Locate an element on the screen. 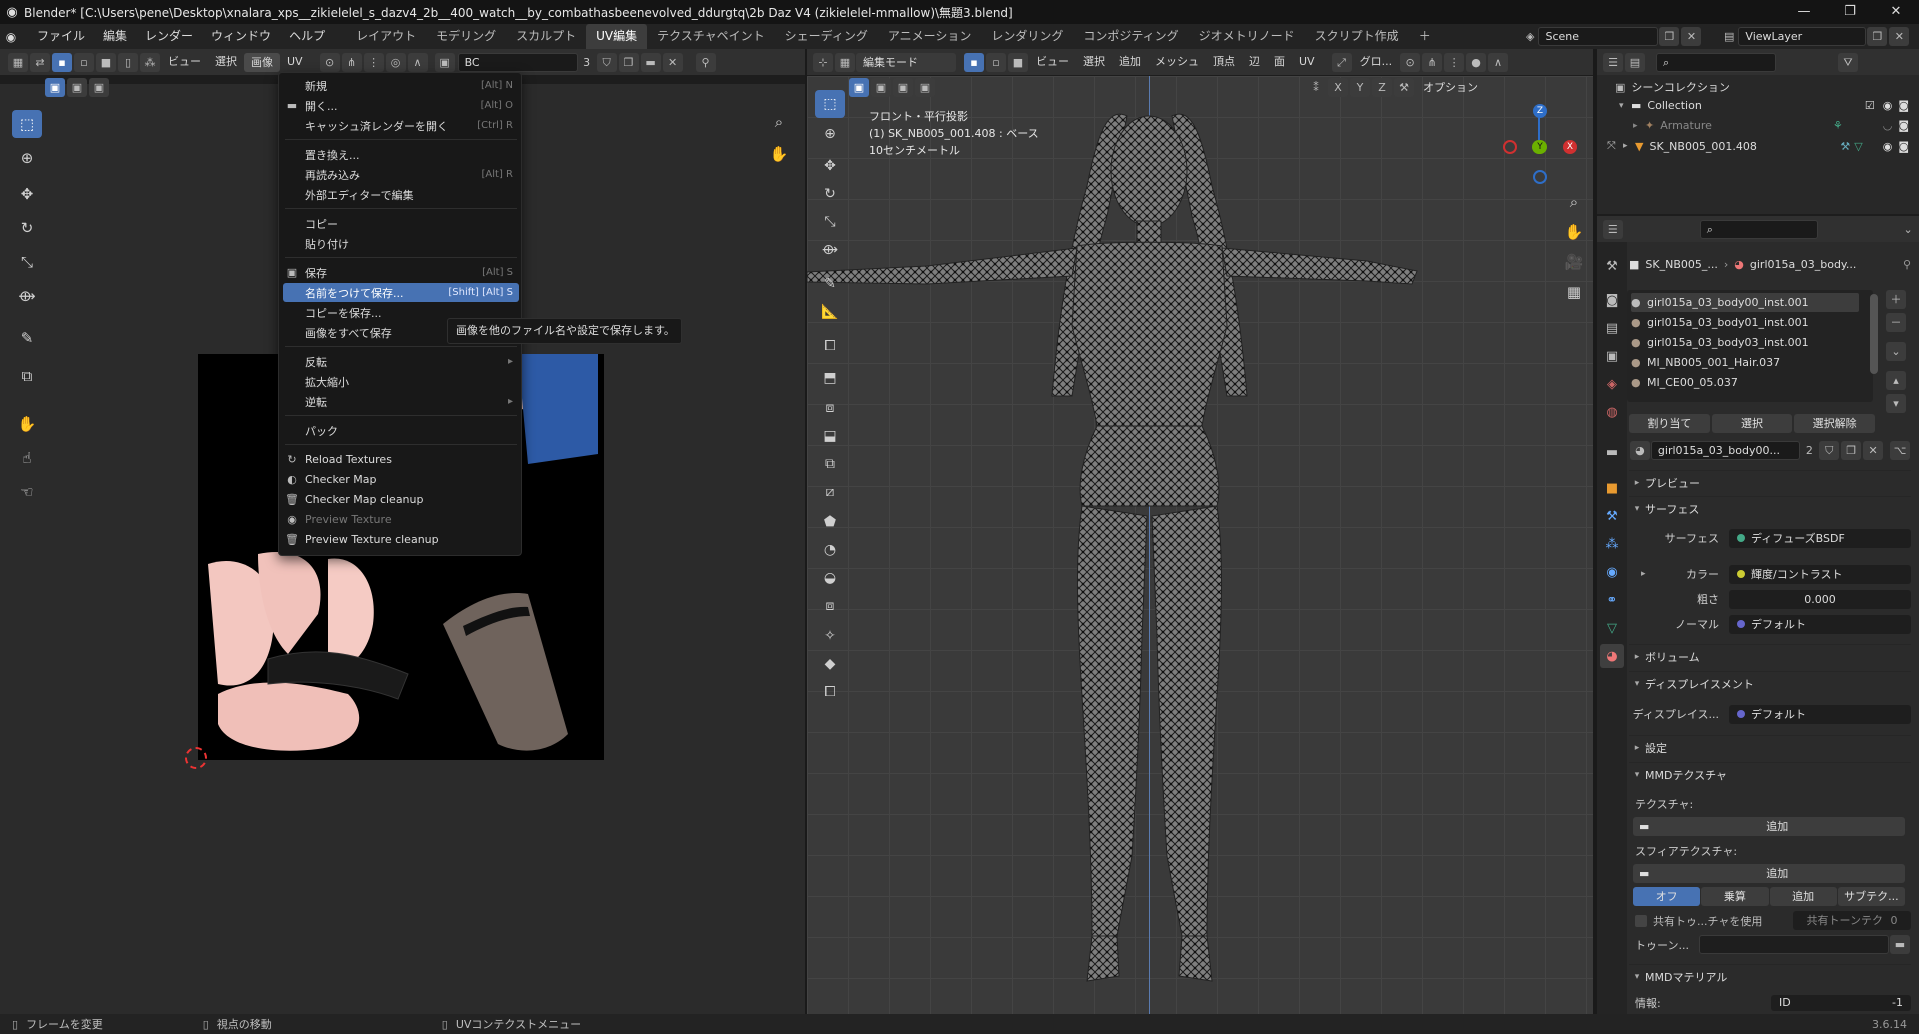 The height and width of the screenshot is (1034, 1919). vp-menu-edge: 辺 is located at coordinates (1254, 62).